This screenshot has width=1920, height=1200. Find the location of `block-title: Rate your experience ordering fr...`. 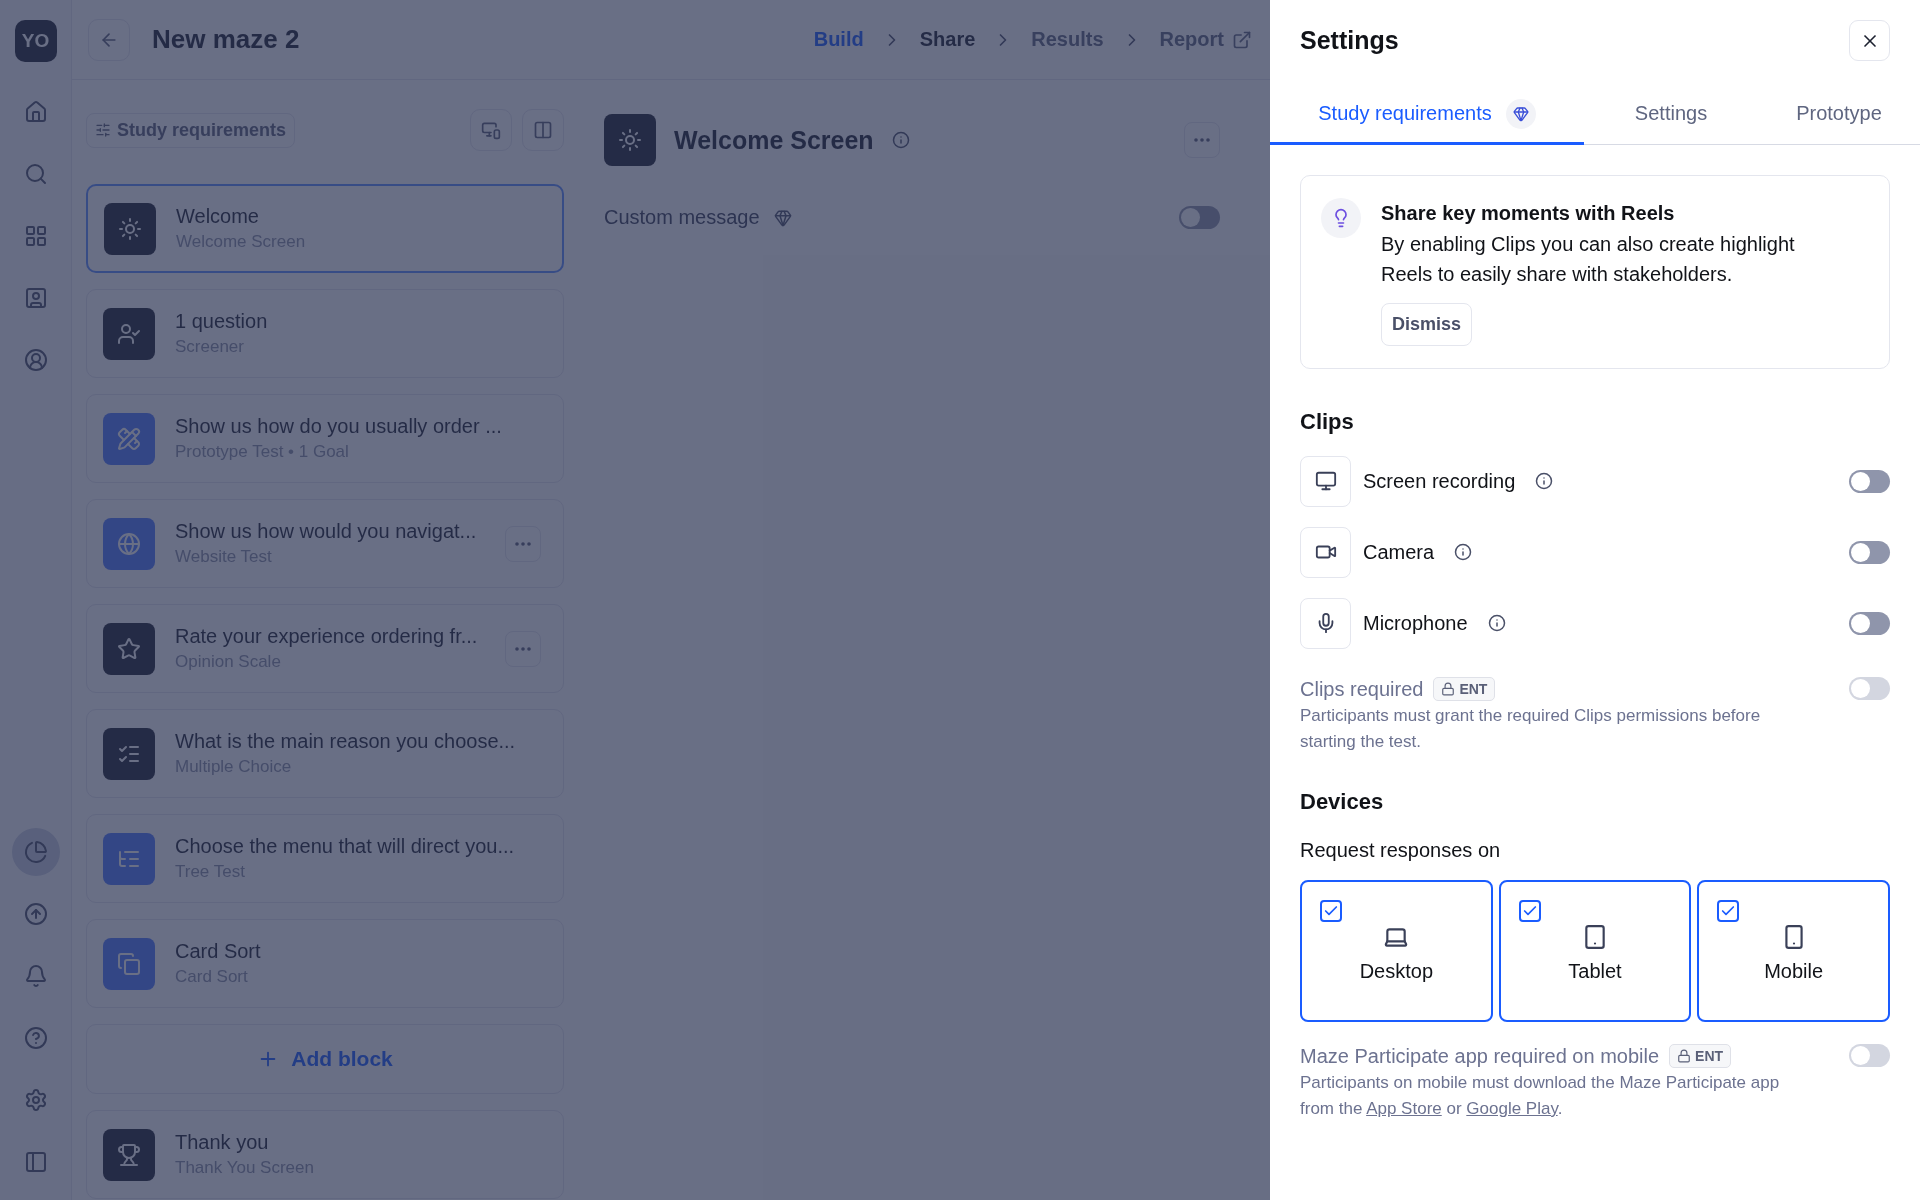

block-title: Rate your experience ordering fr... is located at coordinates (327, 636).